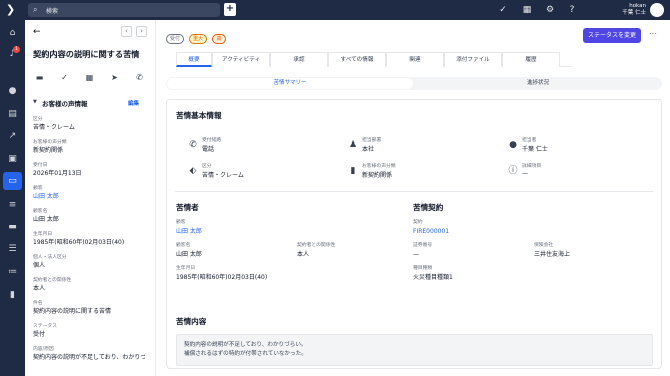 This screenshot has height=376, width=670. Describe the element at coordinates (538, 83) in the screenshot. I see `subtab-progress: 進捗状況` at that location.